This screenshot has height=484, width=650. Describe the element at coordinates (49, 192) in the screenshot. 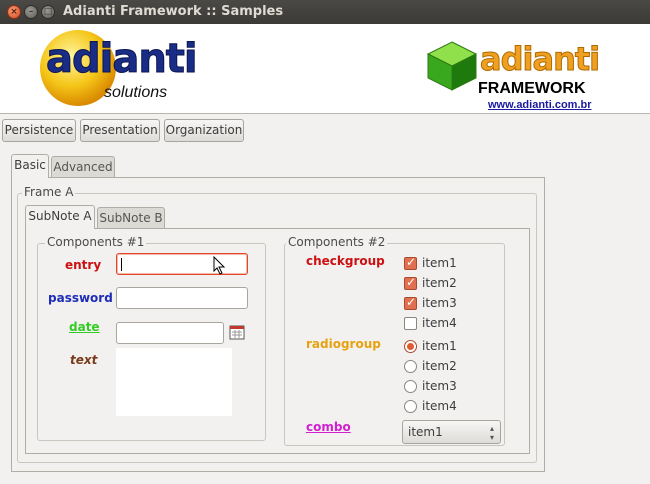

I see `frame-a-label: Frame A` at that location.